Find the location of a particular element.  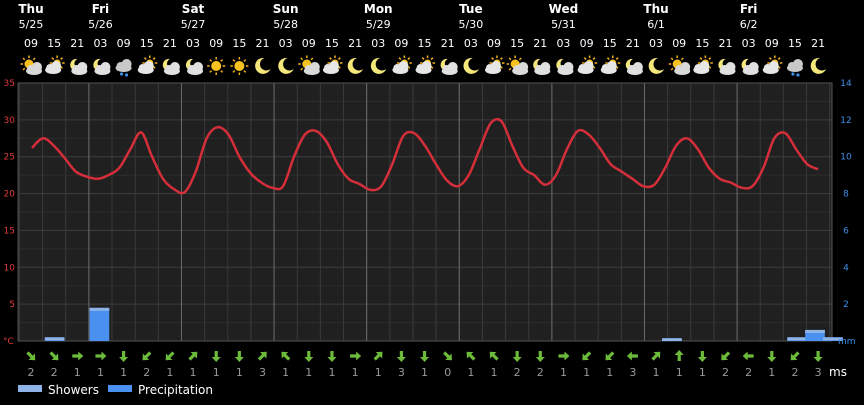

day-date: 5/31 is located at coordinates (563, 24).